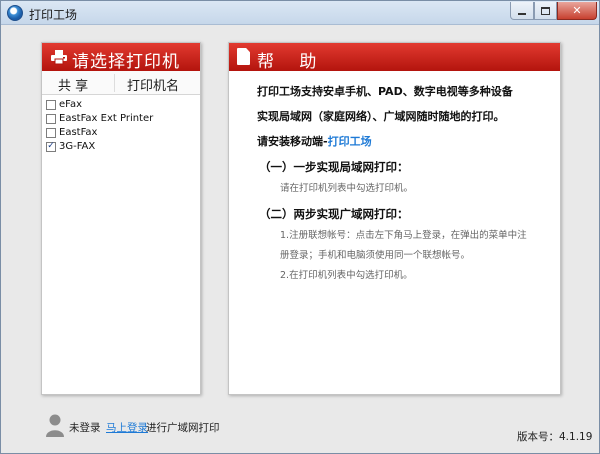 The height and width of the screenshot is (454, 600). Describe the element at coordinates (385, 91) in the screenshot. I see `help-line: 打印工场支持安卓手机、PAD、数字电视等多种设备` at that location.